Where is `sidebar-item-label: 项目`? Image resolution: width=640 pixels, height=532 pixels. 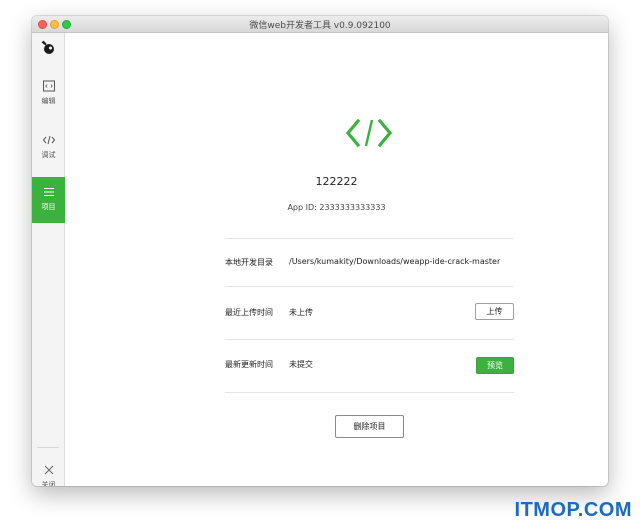
sidebar-item-label: 项目 is located at coordinates (48, 207).